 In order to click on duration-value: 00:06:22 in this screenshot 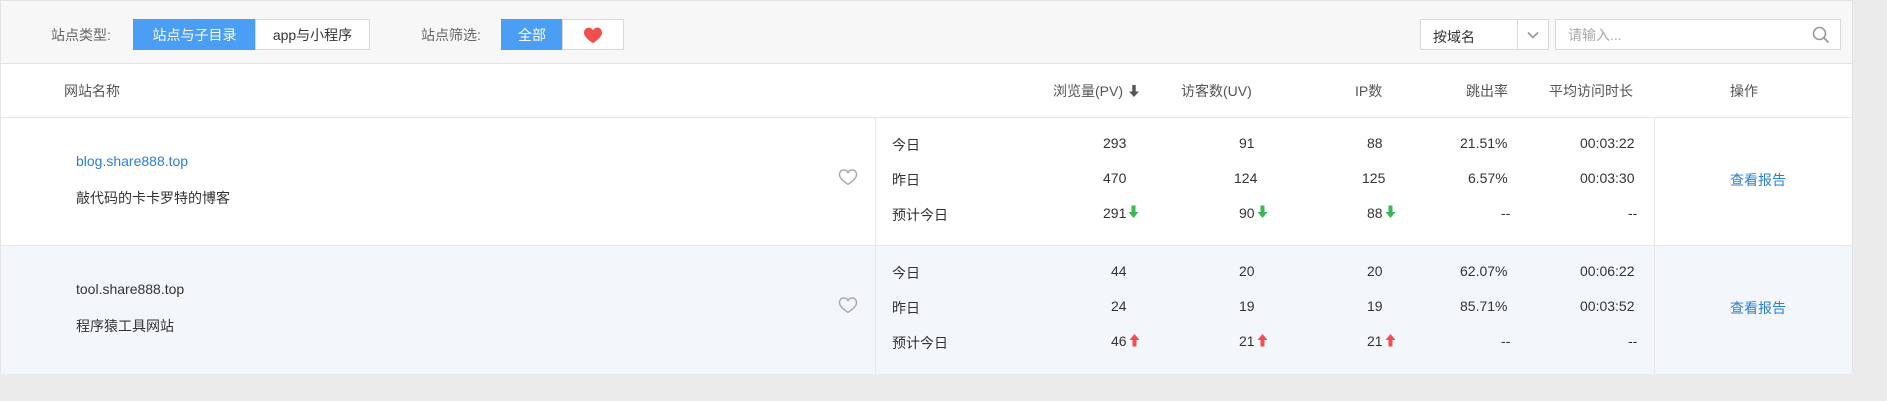, I will do `click(1607, 271)`.